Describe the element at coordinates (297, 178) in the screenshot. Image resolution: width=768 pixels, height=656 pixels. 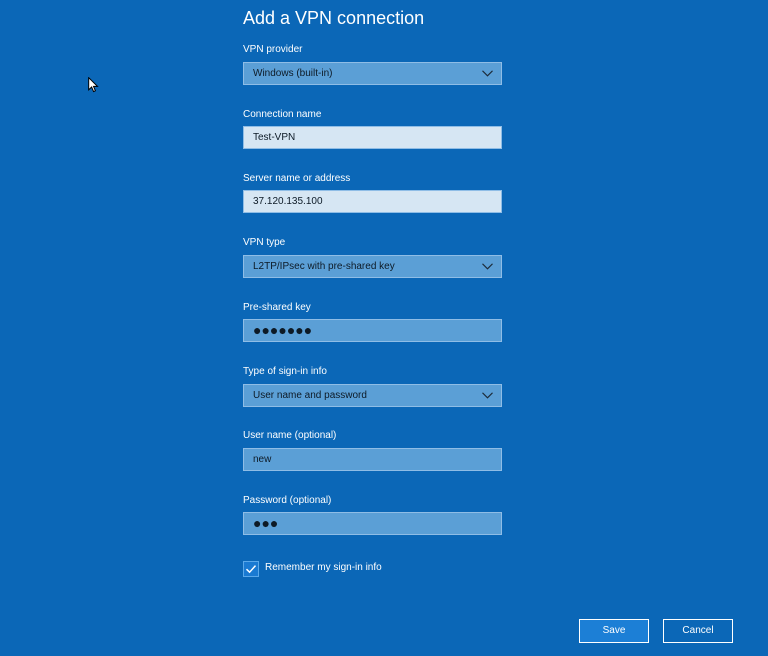
I see `server-label: Server name or address` at that location.